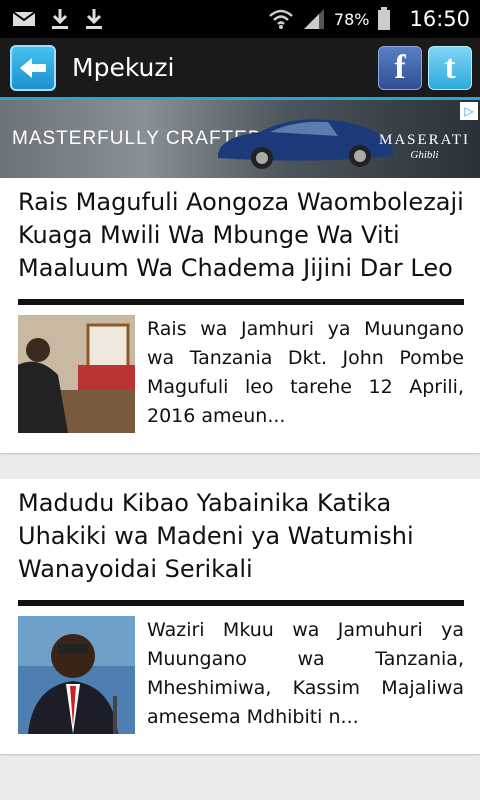 Image resolution: width=480 pixels, height=800 pixels. I want to click on ad-model: Ghibli, so click(424, 155).